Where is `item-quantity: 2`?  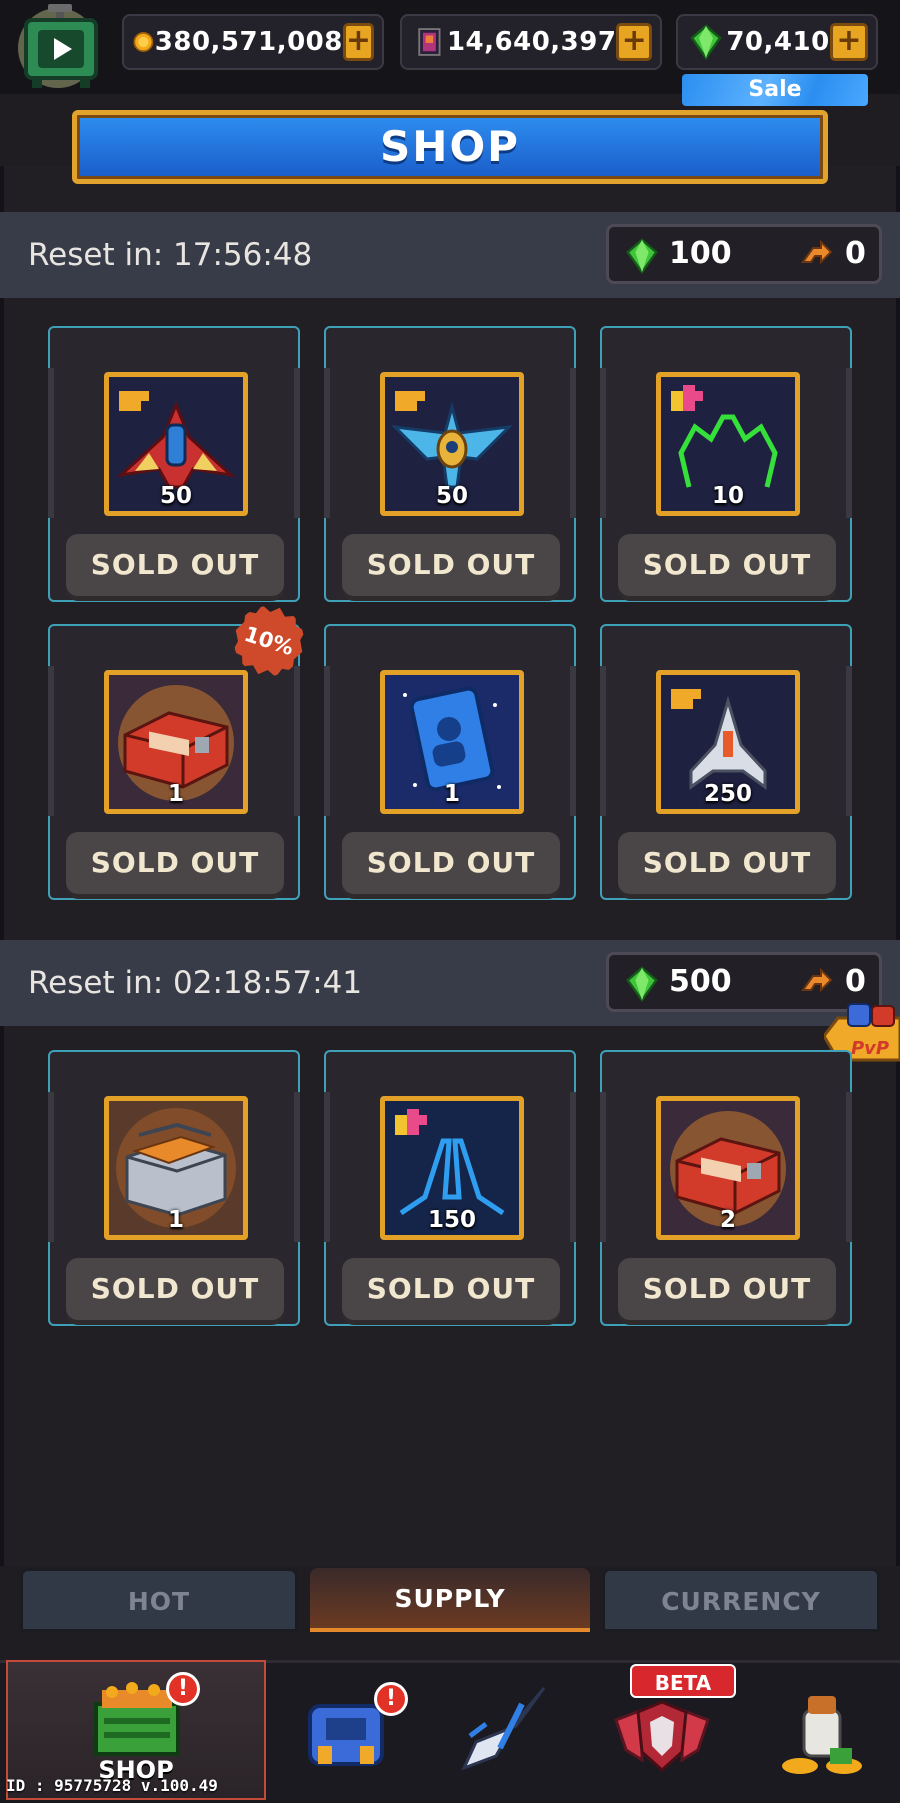 item-quantity: 2 is located at coordinates (727, 1220).